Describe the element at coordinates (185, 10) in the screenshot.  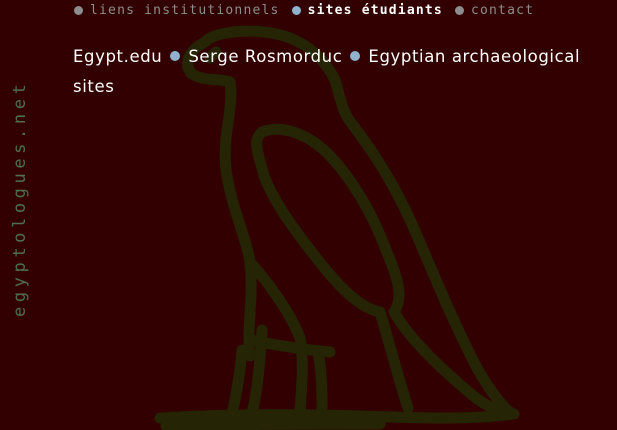
I see `nav-link-liens-institutionnels: liens institutionnels` at that location.